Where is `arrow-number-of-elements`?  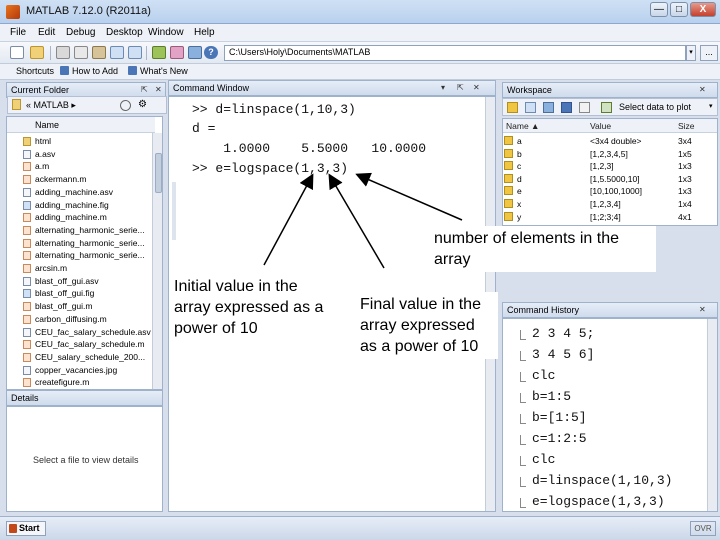 arrow-number-of-elements is located at coordinates (409, 196).